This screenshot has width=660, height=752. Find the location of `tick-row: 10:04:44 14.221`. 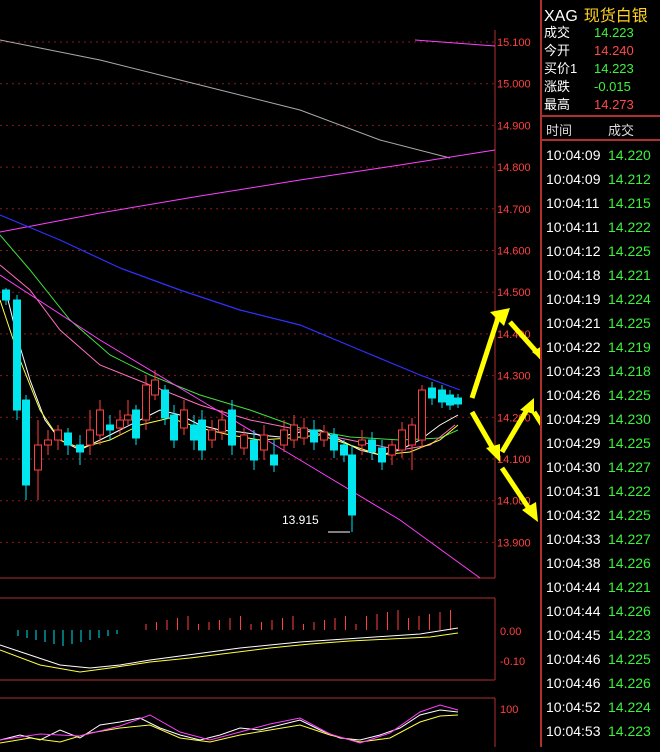

tick-row: 10:04:44 14.221 is located at coordinates (602, 587).